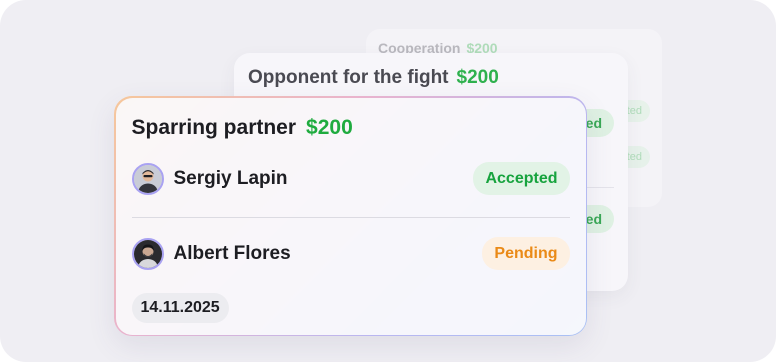 This screenshot has height=362, width=776. I want to click on date-chip: 14.11.2025, so click(180, 307).